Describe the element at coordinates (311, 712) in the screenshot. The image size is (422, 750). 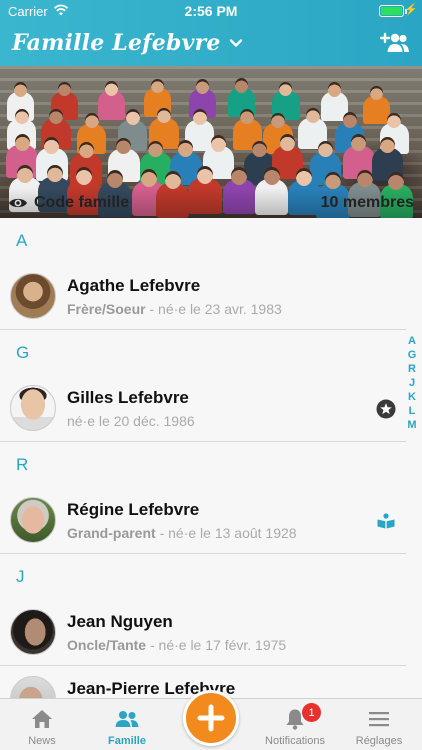
I see `notifications-badge: 1` at that location.